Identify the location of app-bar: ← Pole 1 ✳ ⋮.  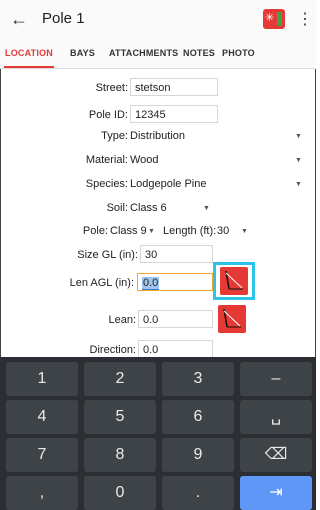
(158, 19).